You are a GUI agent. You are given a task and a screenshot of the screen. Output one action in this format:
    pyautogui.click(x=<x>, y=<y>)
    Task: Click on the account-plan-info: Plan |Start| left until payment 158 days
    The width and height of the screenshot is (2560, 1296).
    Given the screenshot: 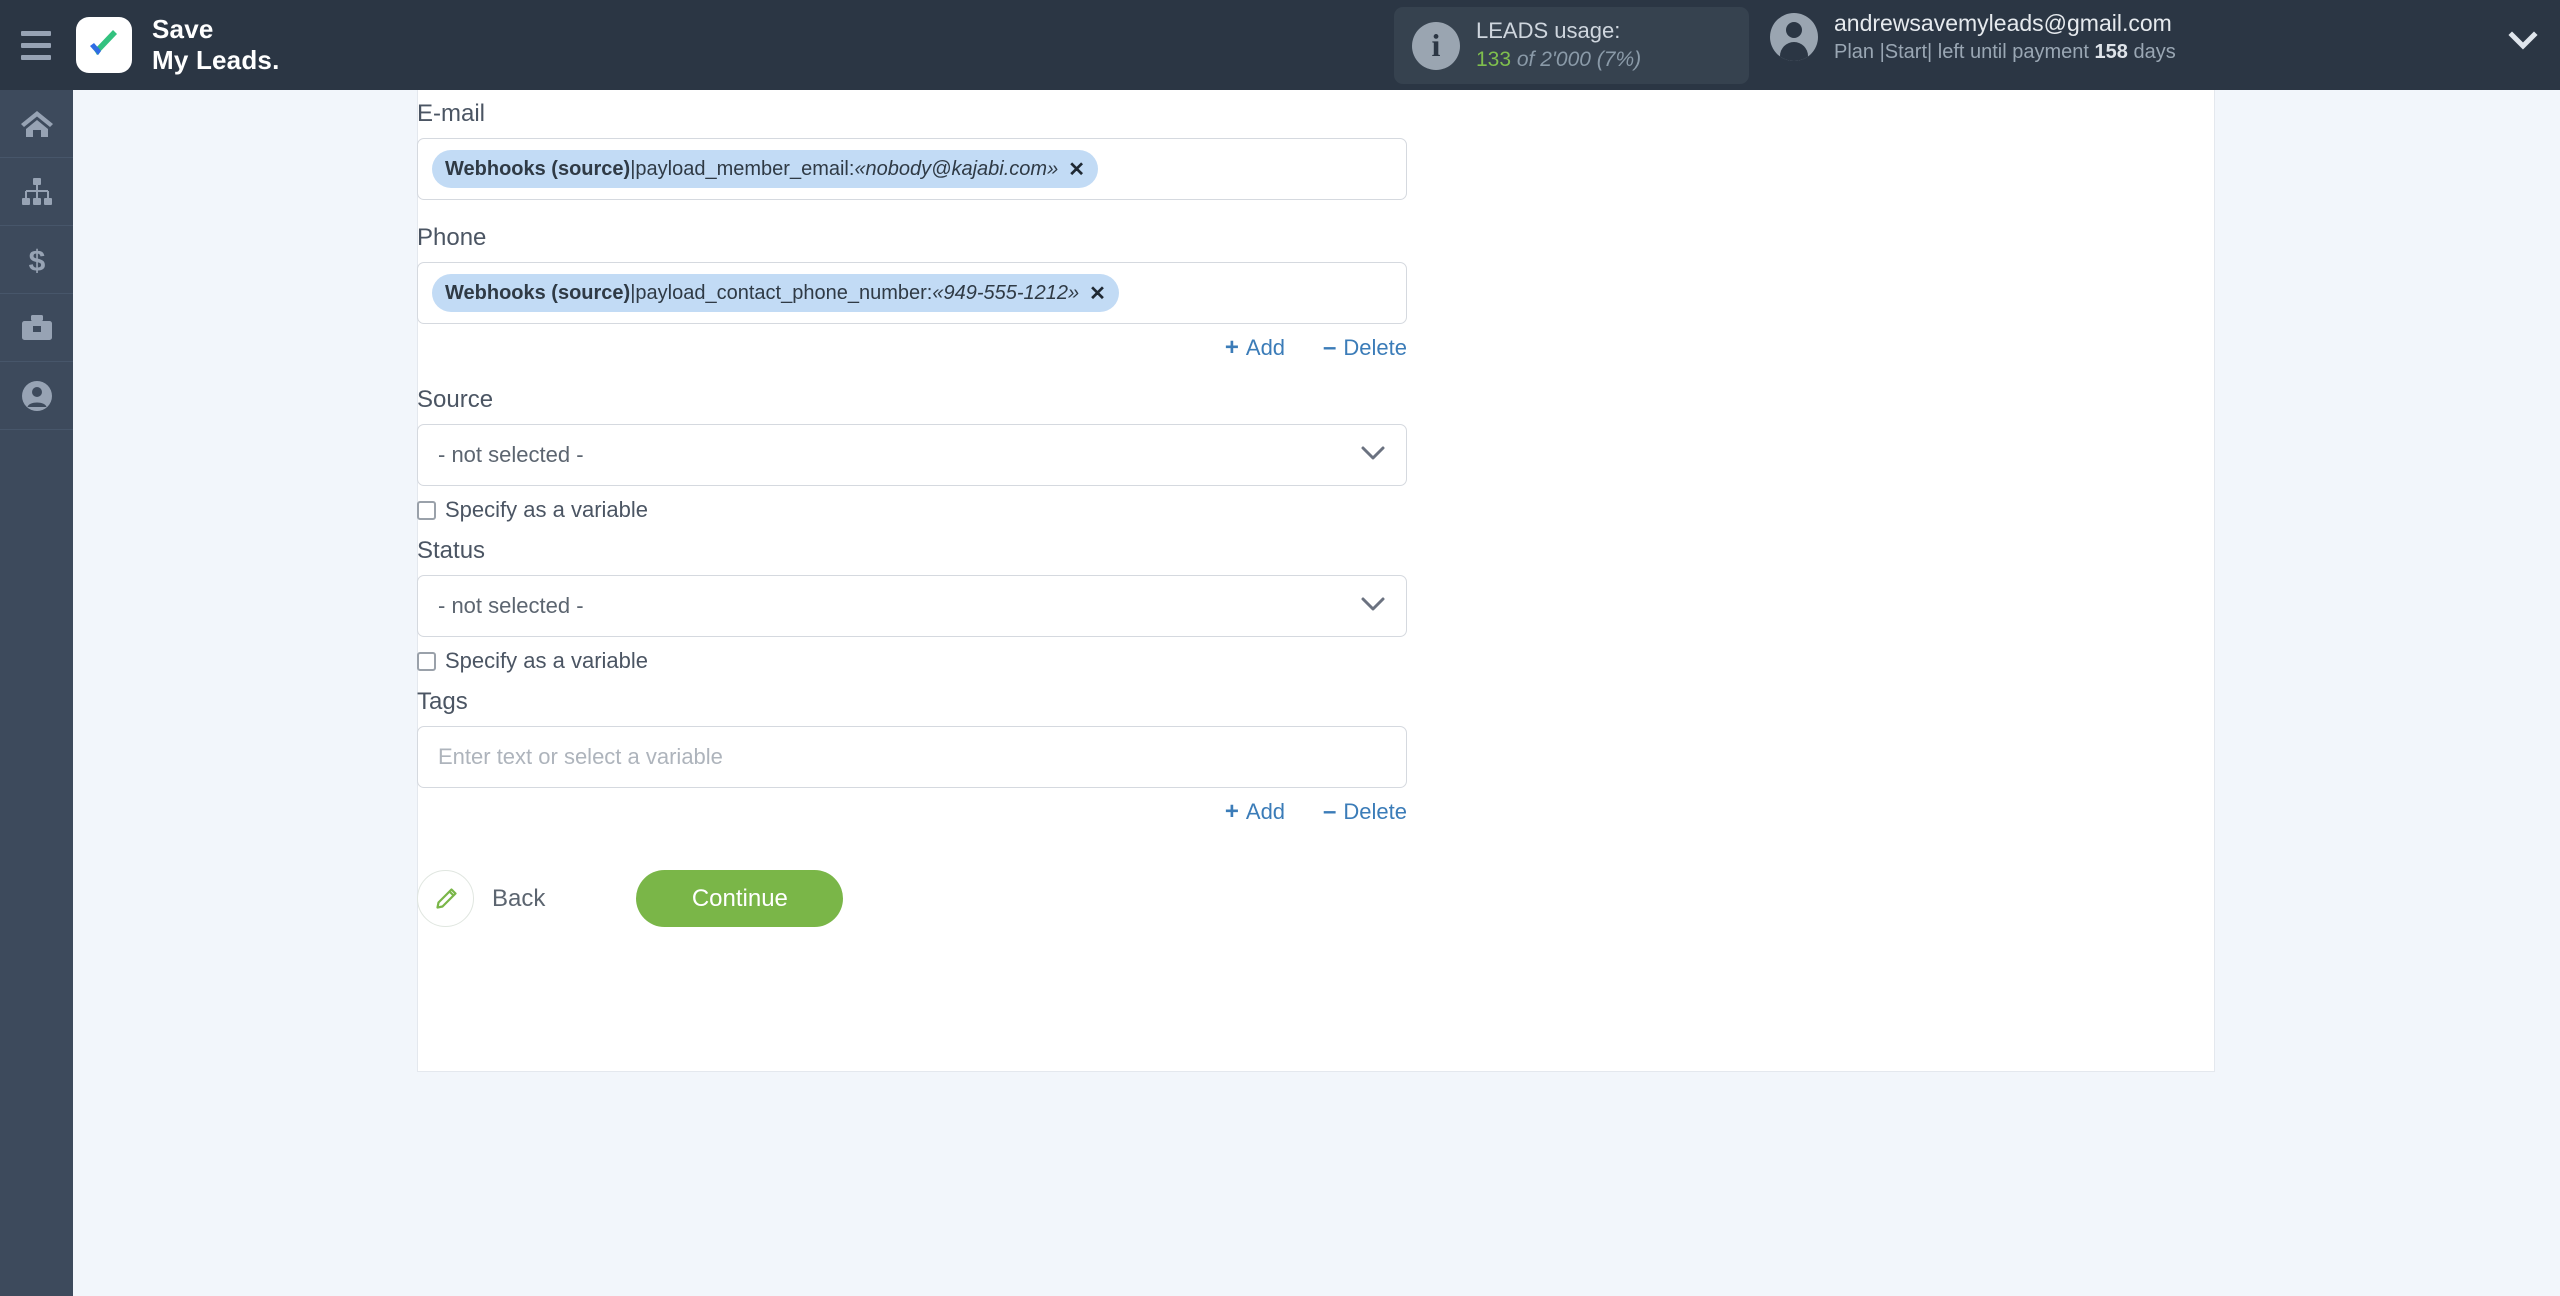 What is the action you would take?
    pyautogui.click(x=2005, y=52)
    